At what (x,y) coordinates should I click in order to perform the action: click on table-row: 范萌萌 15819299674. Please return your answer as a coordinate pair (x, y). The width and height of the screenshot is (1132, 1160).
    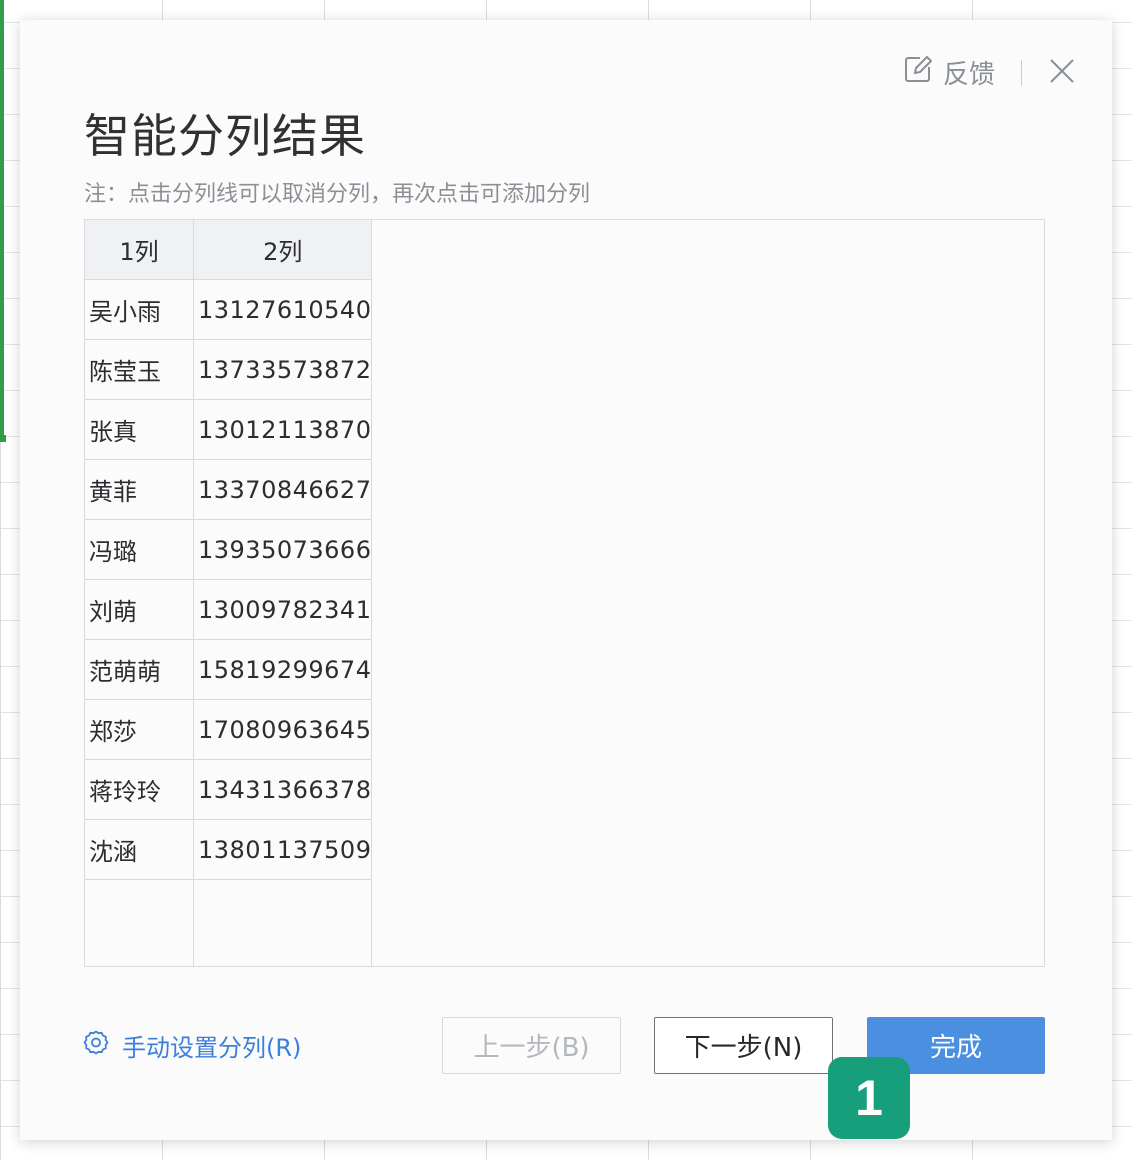
    Looking at the image, I should click on (229, 669).